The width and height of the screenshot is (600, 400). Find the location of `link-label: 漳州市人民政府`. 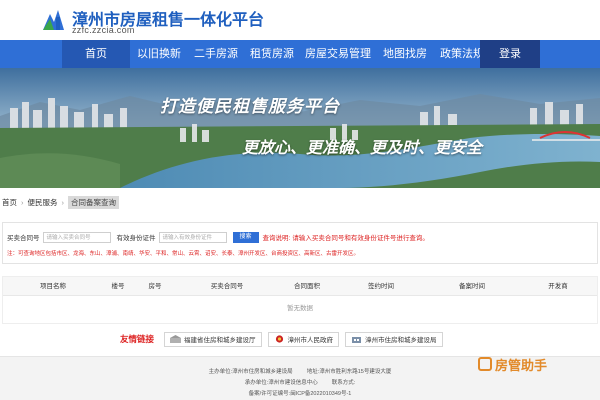

link-label: 漳州市人民政府 is located at coordinates (310, 340).